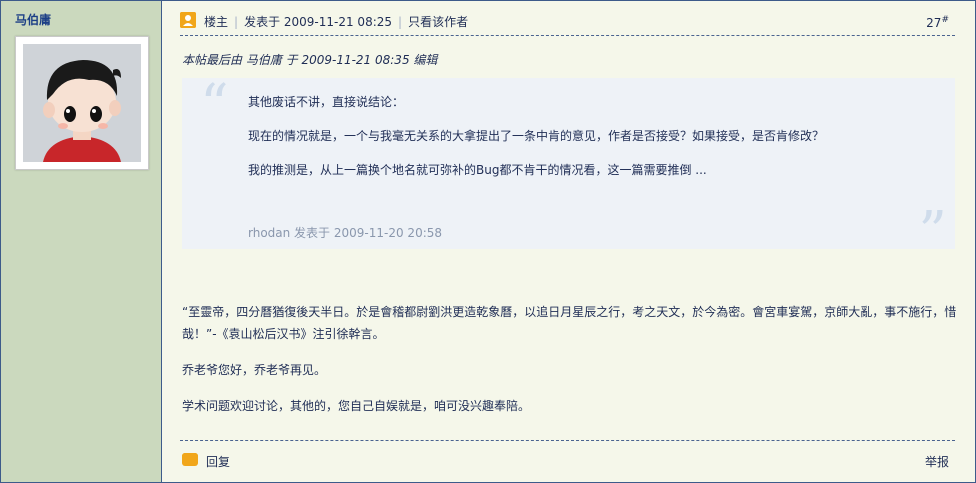 The image size is (976, 483). Describe the element at coordinates (218, 461) in the screenshot. I see `reply-button: 回复` at that location.